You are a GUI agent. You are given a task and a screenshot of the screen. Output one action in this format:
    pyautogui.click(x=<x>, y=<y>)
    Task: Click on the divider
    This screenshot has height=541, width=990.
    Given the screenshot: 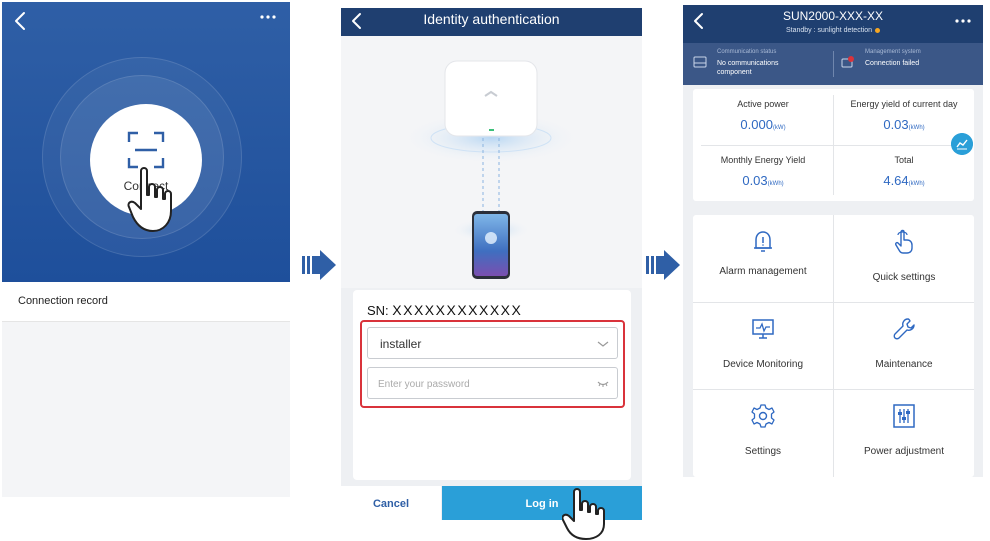 What is the action you would take?
    pyautogui.click(x=833, y=64)
    